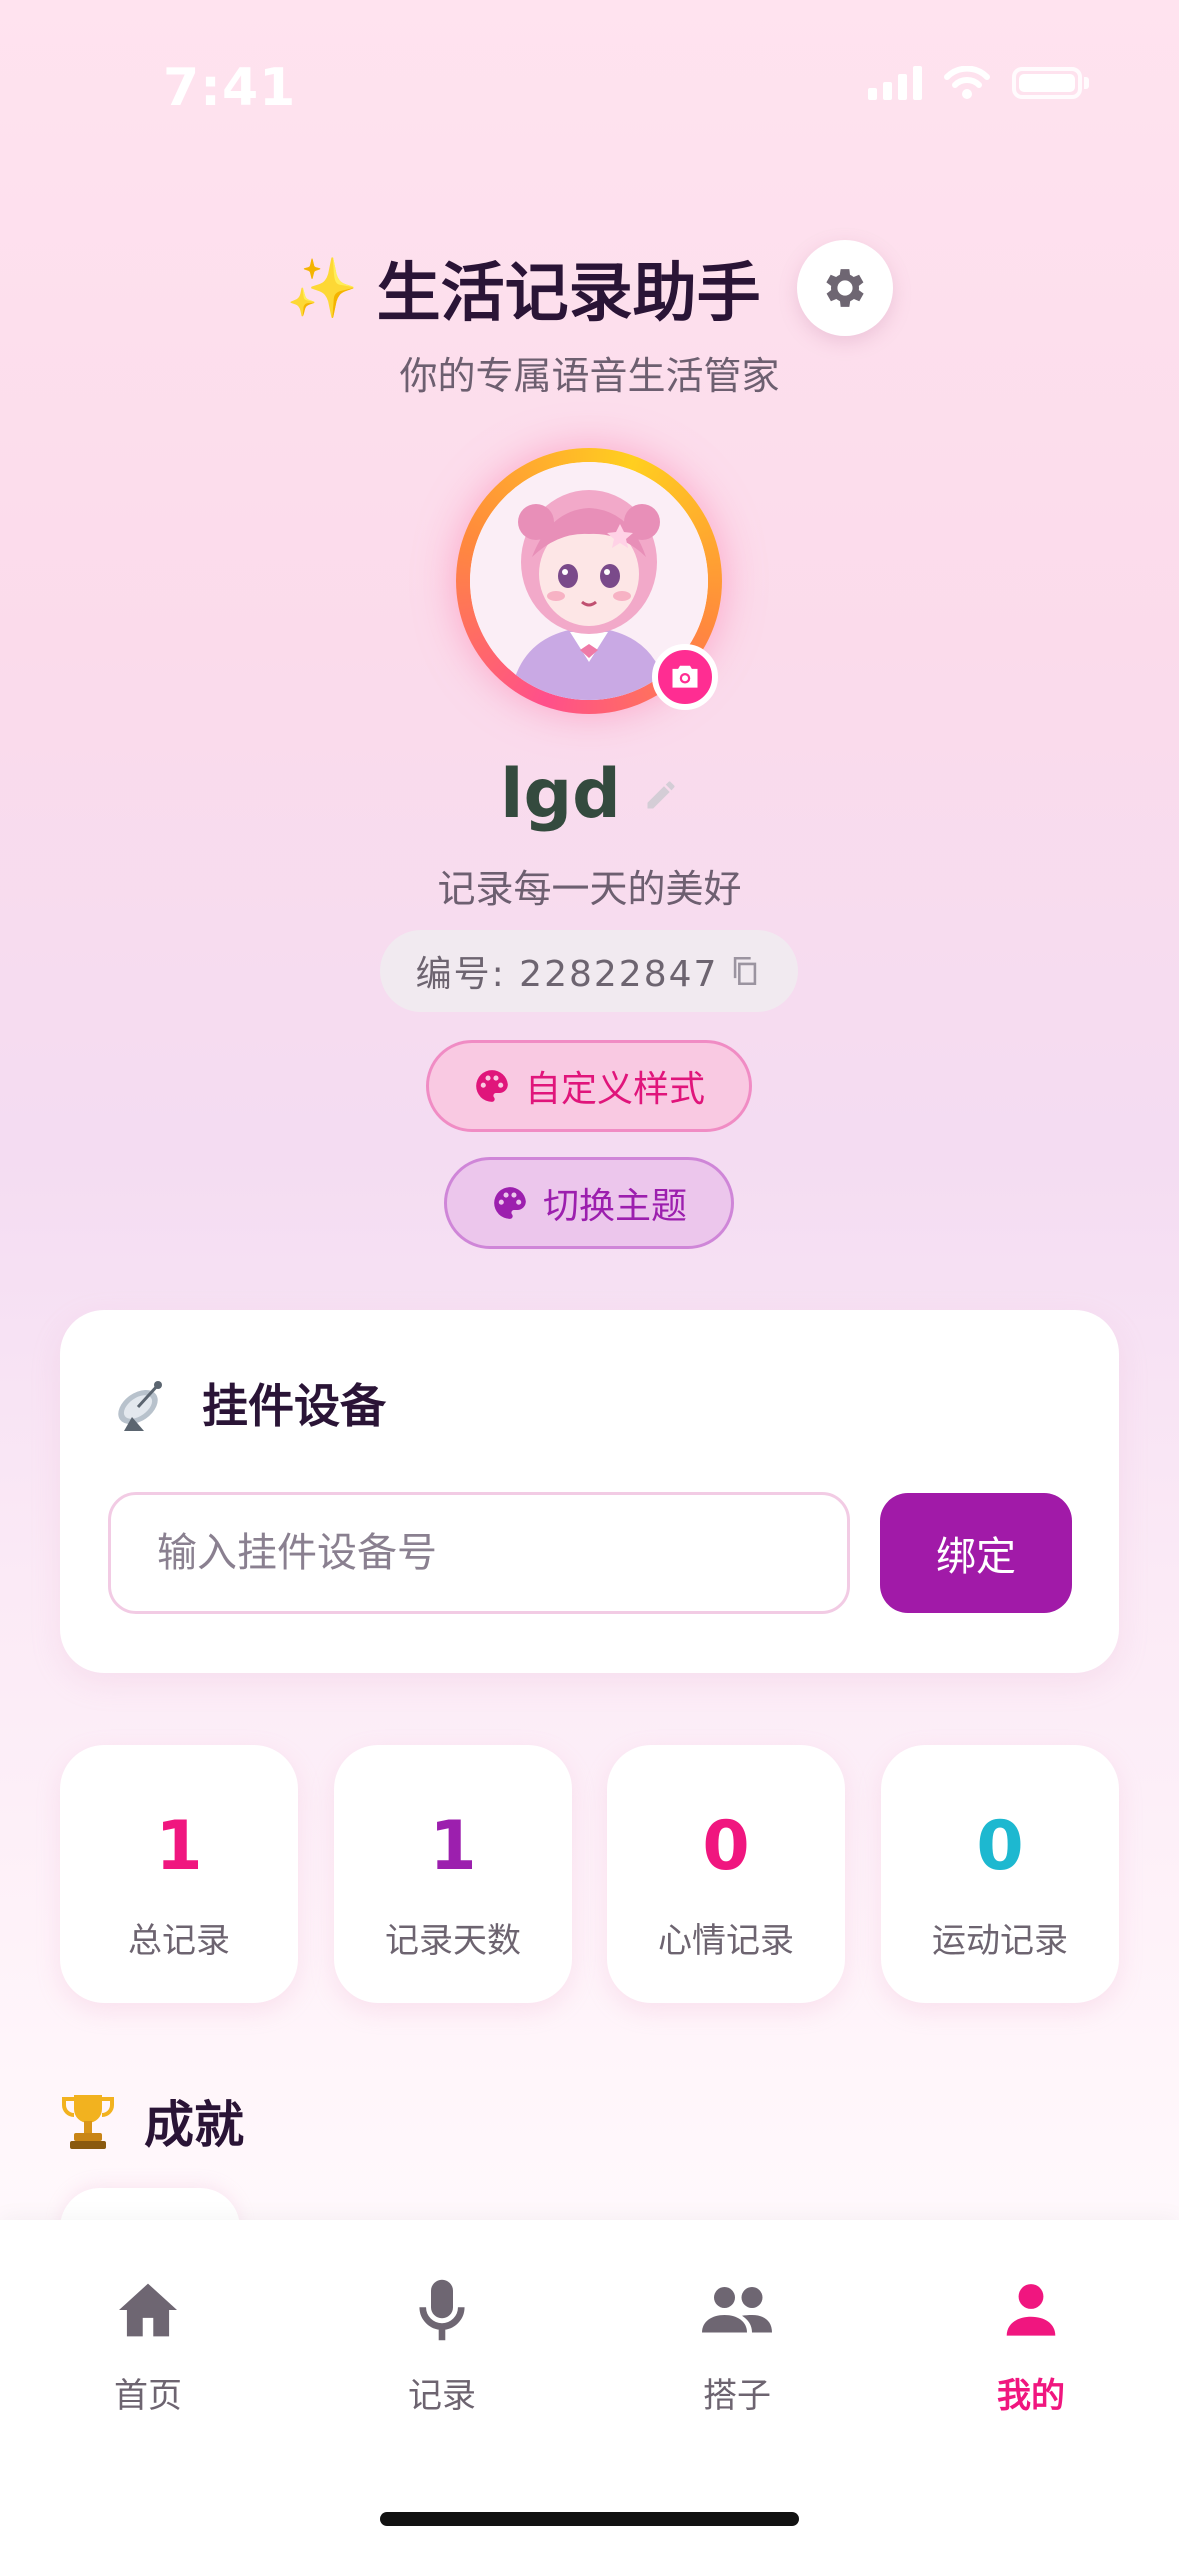  I want to click on settings-button, so click(844, 288).